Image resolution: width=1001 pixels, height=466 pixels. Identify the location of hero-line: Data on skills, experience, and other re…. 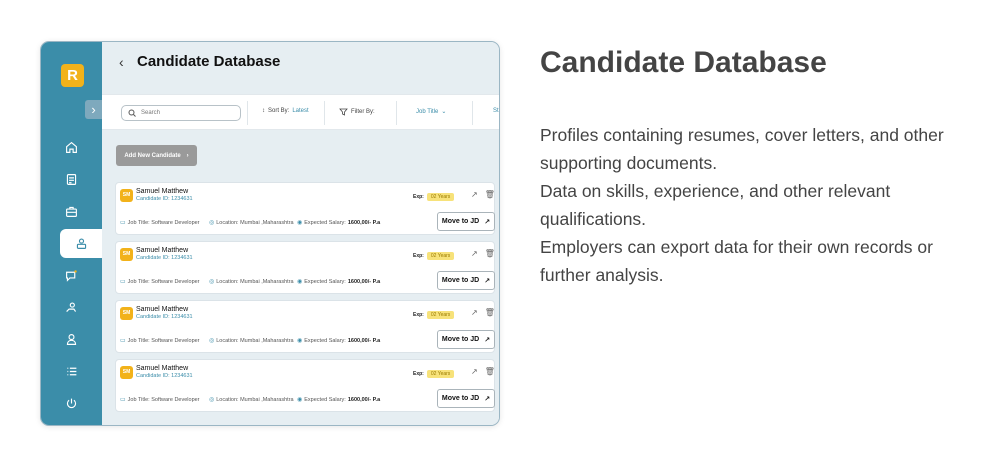
(715, 205).